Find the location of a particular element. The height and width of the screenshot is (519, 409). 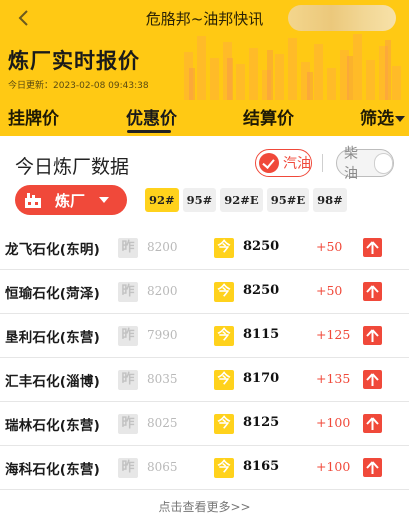

grade-95: 95# is located at coordinates (199, 200).